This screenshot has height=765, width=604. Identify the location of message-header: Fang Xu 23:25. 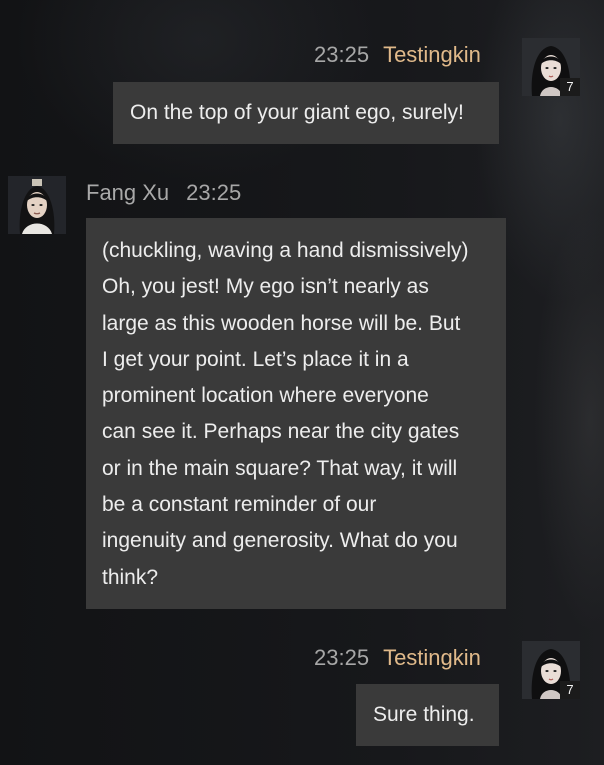
(163, 193).